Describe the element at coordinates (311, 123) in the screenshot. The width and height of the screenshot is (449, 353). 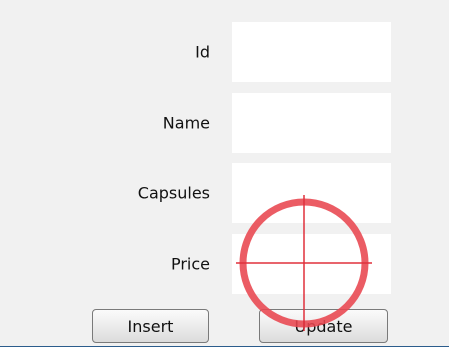
I see `name-field` at that location.